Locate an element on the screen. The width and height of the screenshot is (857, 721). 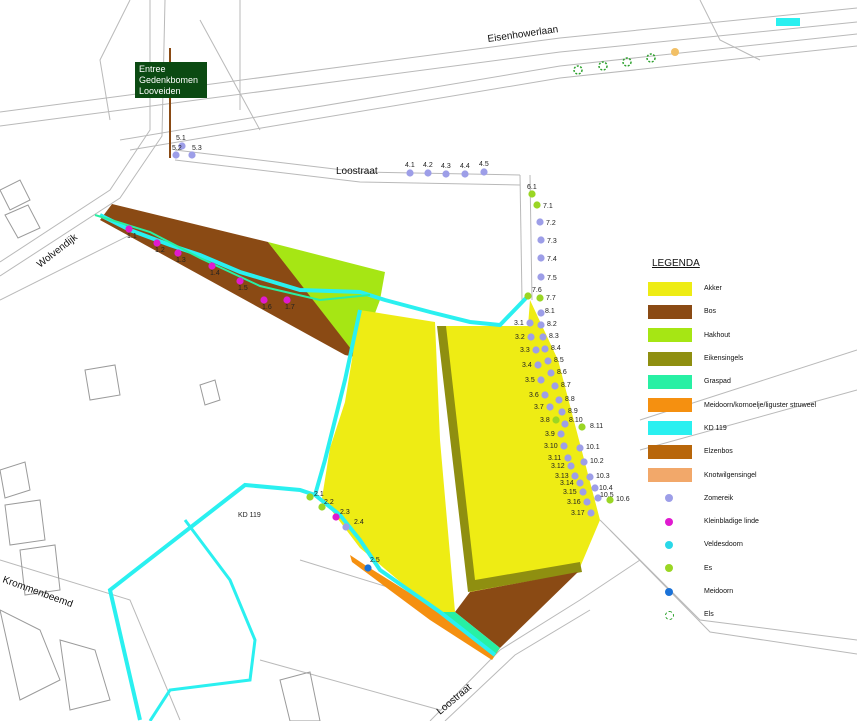
tree-label: 2.2 is located at coordinates (329, 502).